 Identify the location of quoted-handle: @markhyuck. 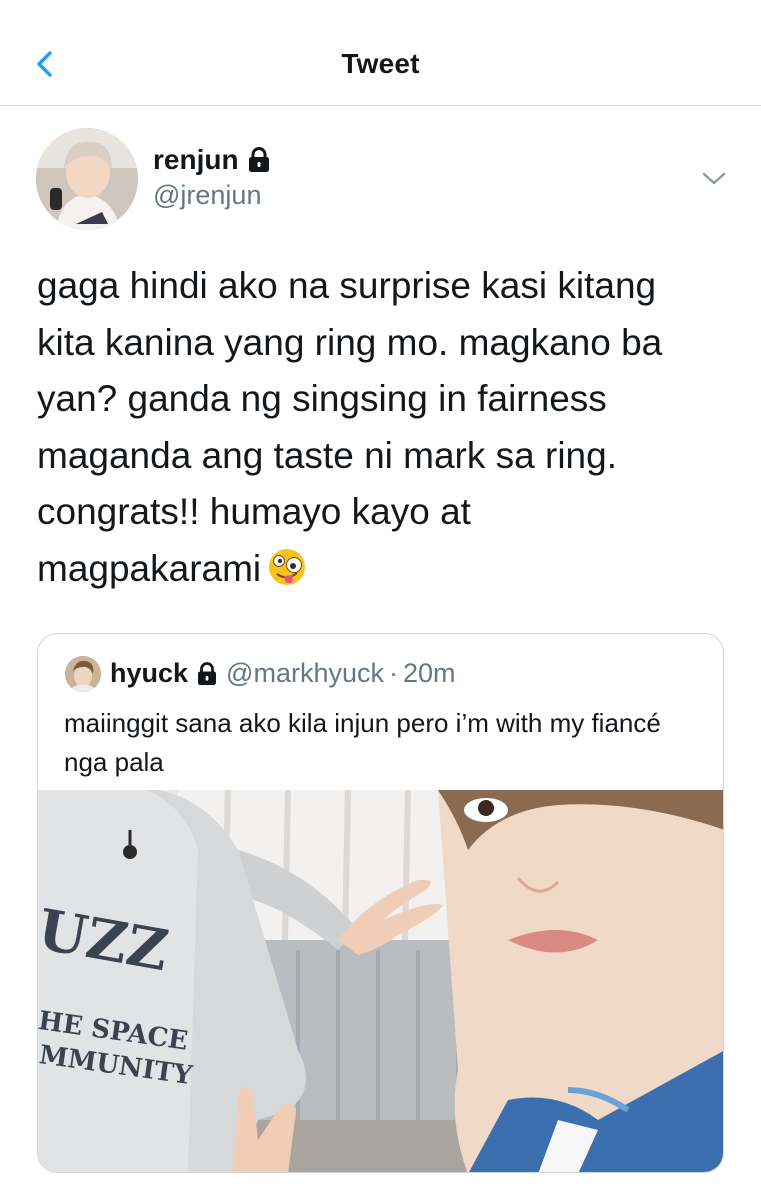
(305, 673).